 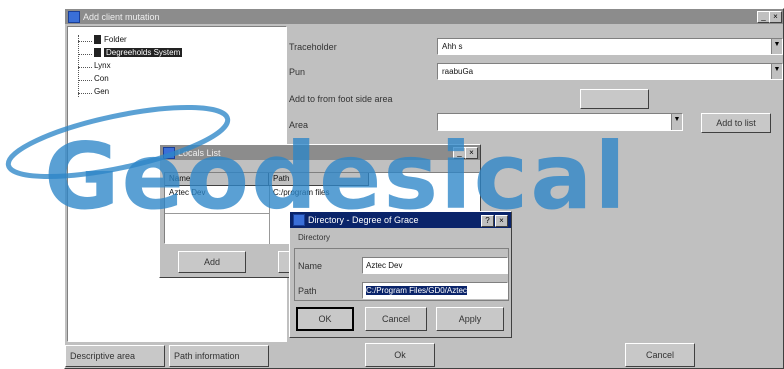 I want to click on field-label-traceholder: Traceholder, so click(x=313, y=47).